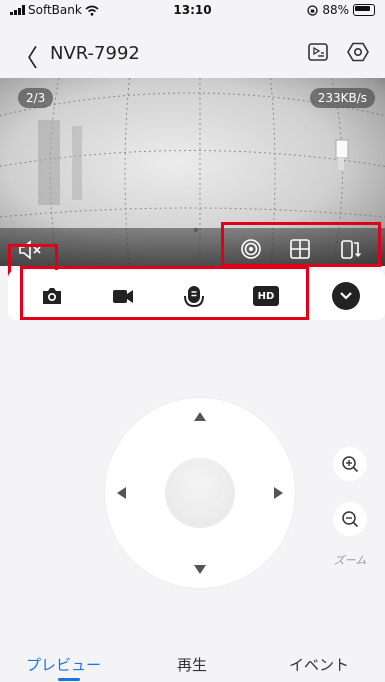 The height and width of the screenshot is (682, 385). Describe the element at coordinates (358, 52) in the screenshot. I see `settings-hex-icon` at that location.